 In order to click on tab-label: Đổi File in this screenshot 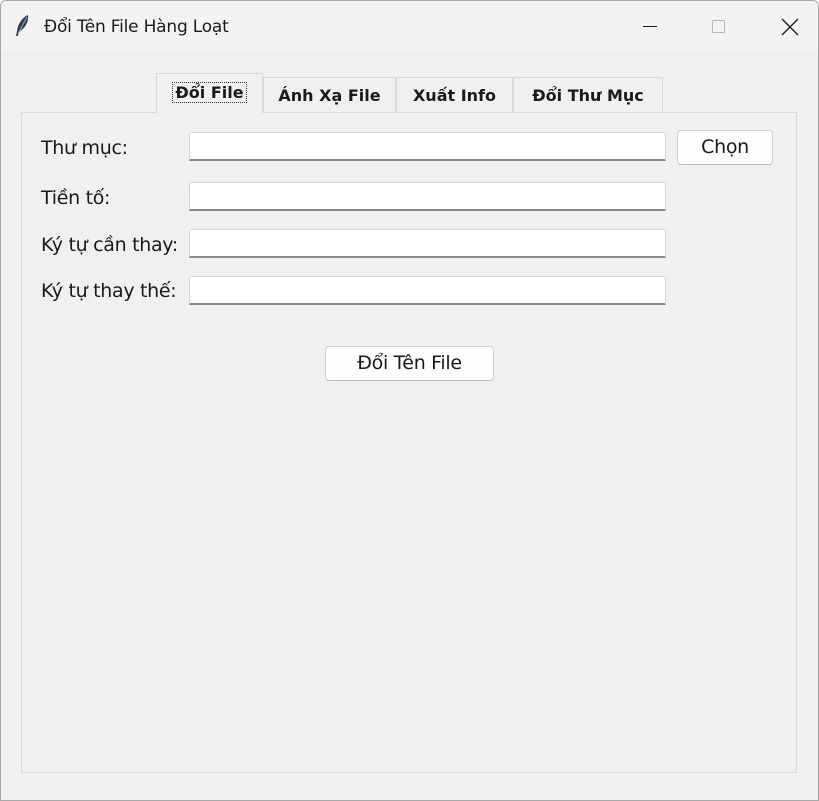, I will do `click(209, 92)`.